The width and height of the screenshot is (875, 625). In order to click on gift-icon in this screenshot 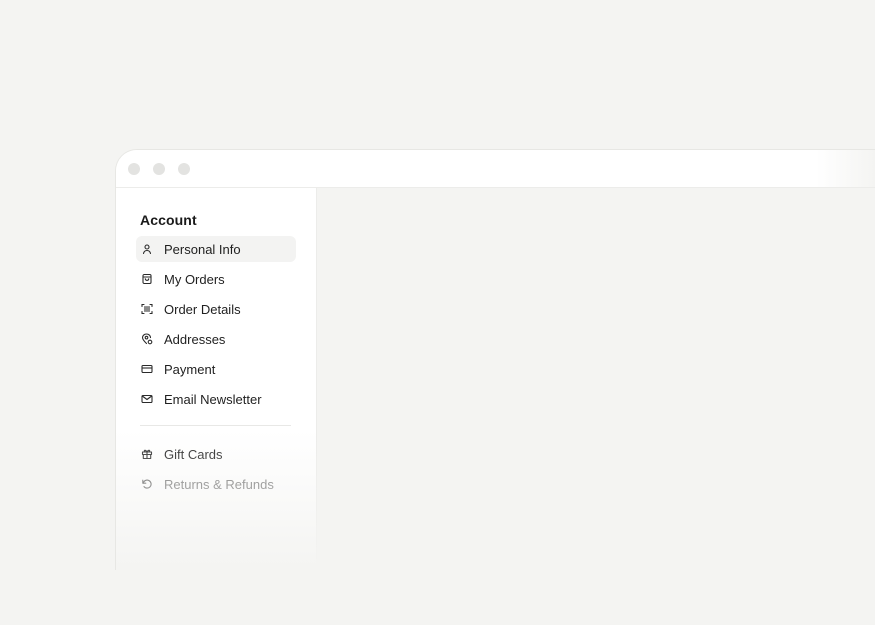, I will do `click(147, 454)`.